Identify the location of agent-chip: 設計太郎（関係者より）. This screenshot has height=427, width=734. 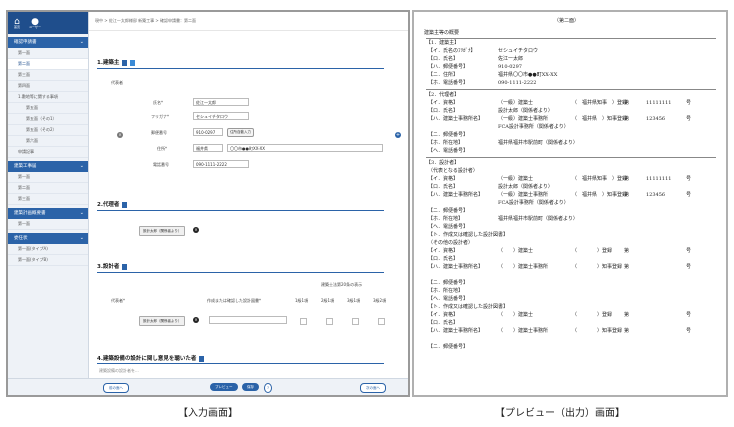
(162, 231).